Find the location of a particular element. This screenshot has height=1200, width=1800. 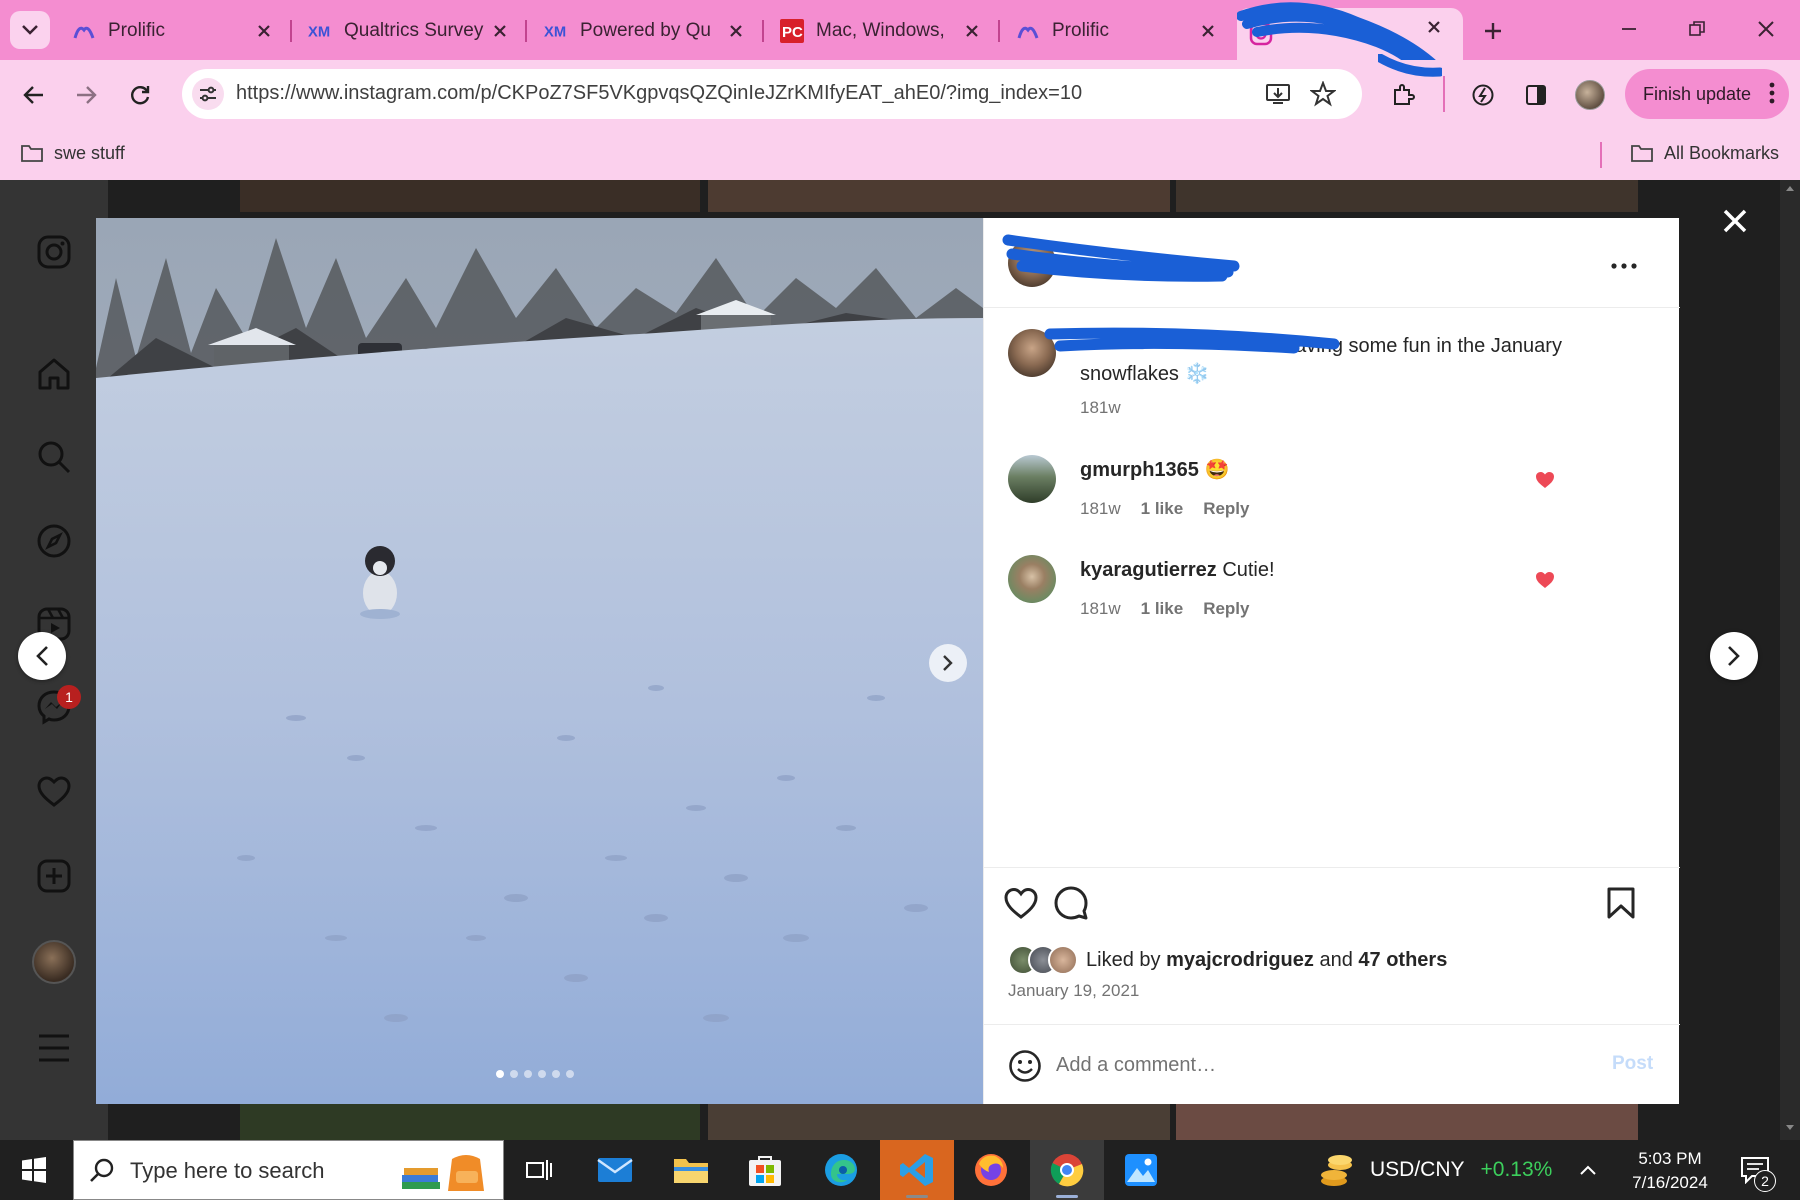

background-post-tile is located at coordinates (939, 196).